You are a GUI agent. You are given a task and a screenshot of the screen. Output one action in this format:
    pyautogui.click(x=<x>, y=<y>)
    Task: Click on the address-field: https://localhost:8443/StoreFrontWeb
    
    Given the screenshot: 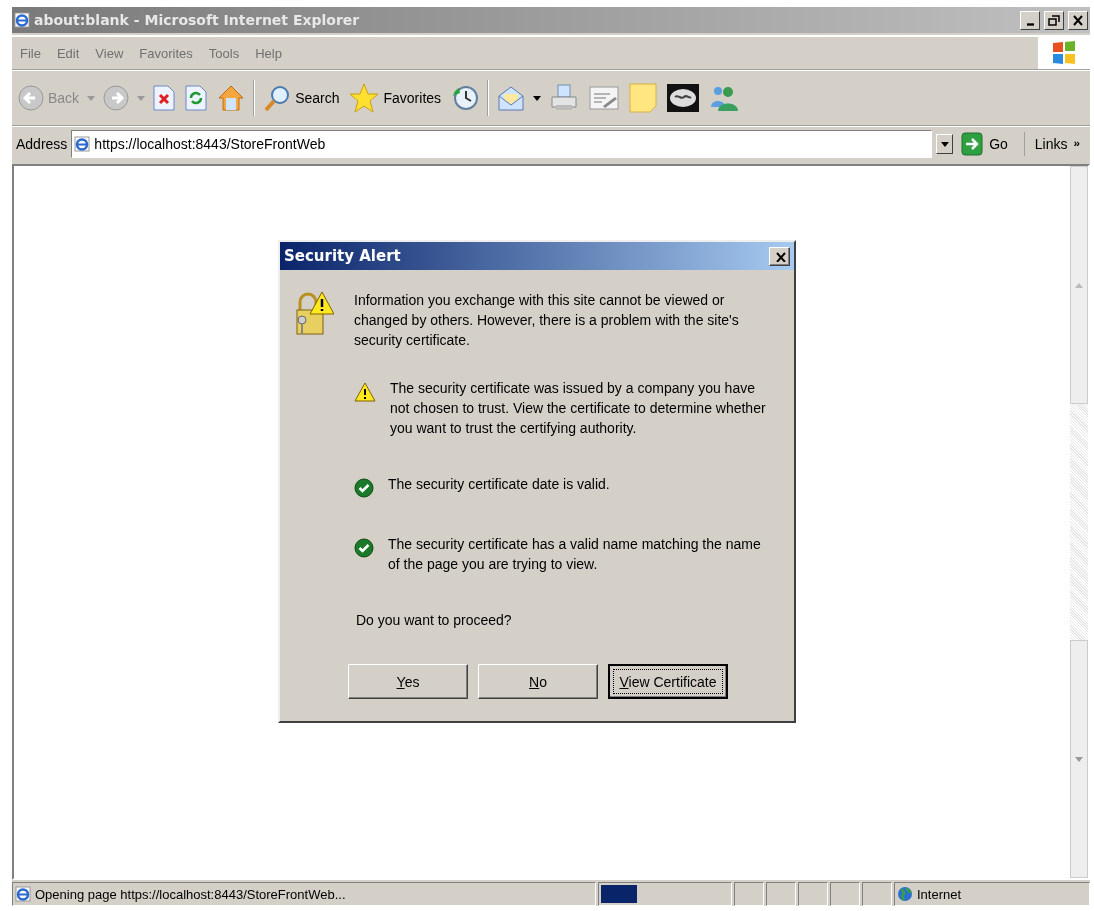 What is the action you would take?
    pyautogui.click(x=502, y=144)
    